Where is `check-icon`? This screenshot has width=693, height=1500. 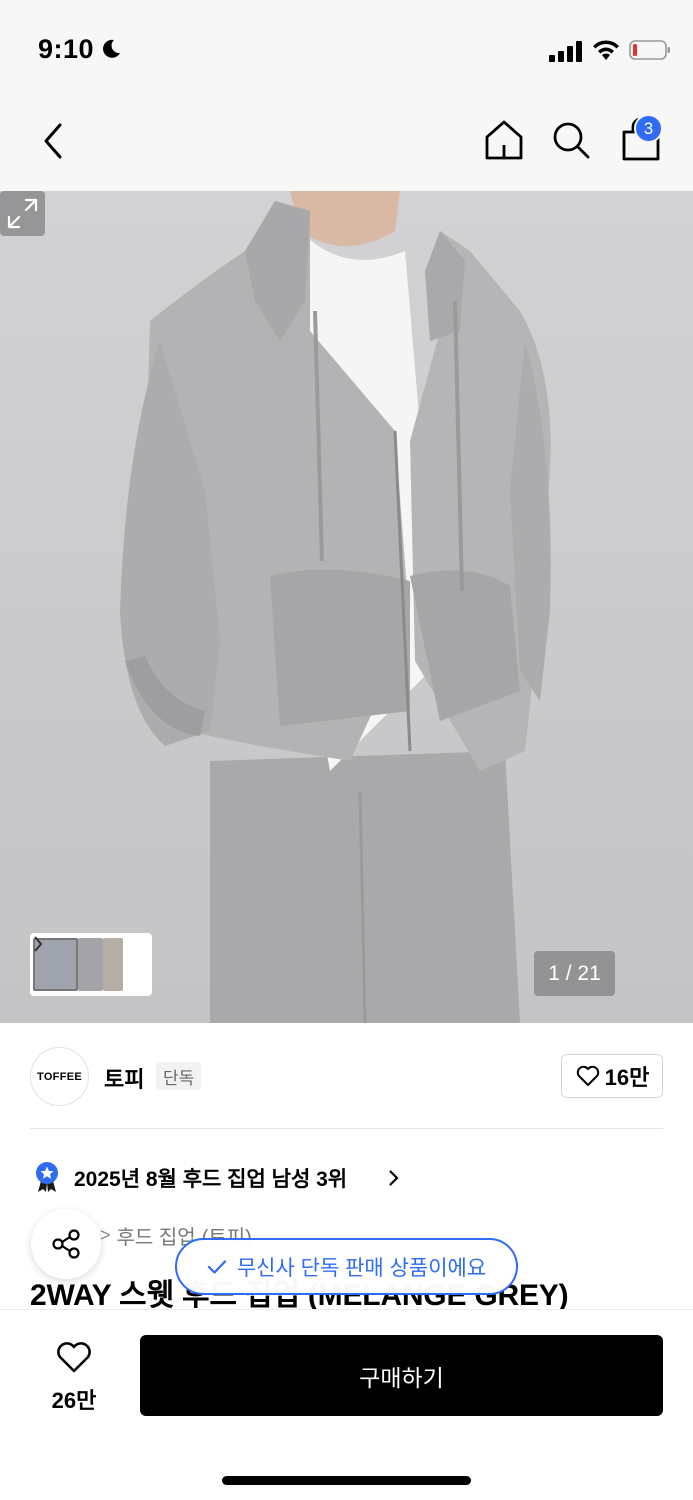
check-icon is located at coordinates (216, 1266).